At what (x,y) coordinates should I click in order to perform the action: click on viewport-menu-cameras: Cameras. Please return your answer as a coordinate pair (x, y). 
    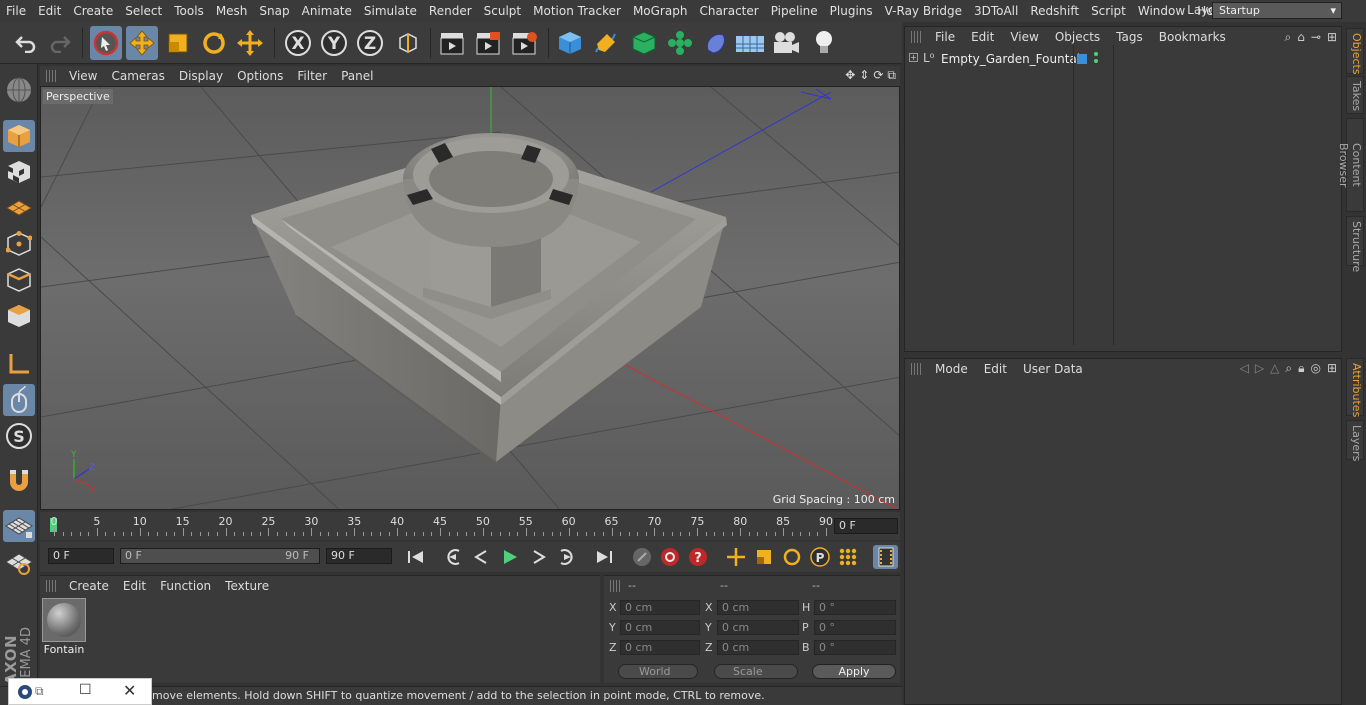
    Looking at the image, I should click on (137, 76).